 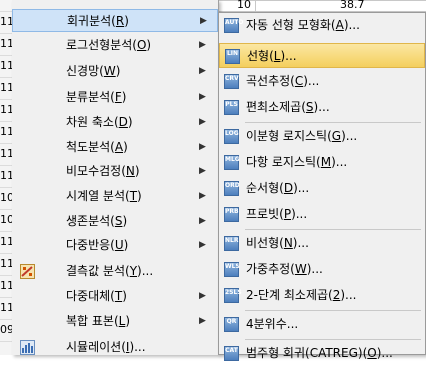 I want to click on nonlinear-icon: NLR, so click(x=231, y=243).